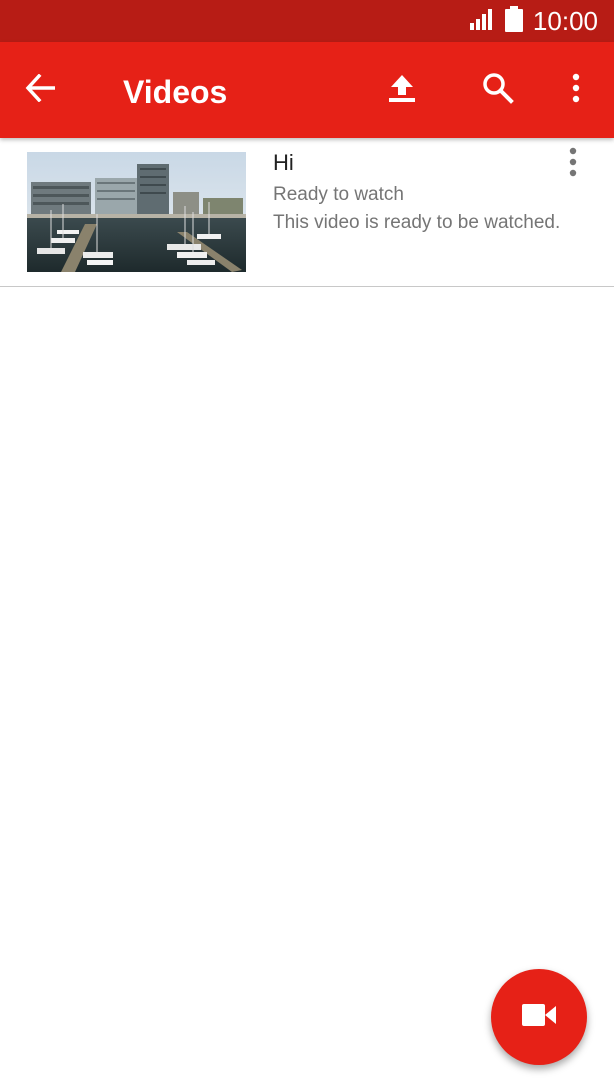 Image resolution: width=614 pixels, height=1092 pixels. What do you see at coordinates (136, 212) in the screenshot?
I see `video-thumbnail` at bounding box center [136, 212].